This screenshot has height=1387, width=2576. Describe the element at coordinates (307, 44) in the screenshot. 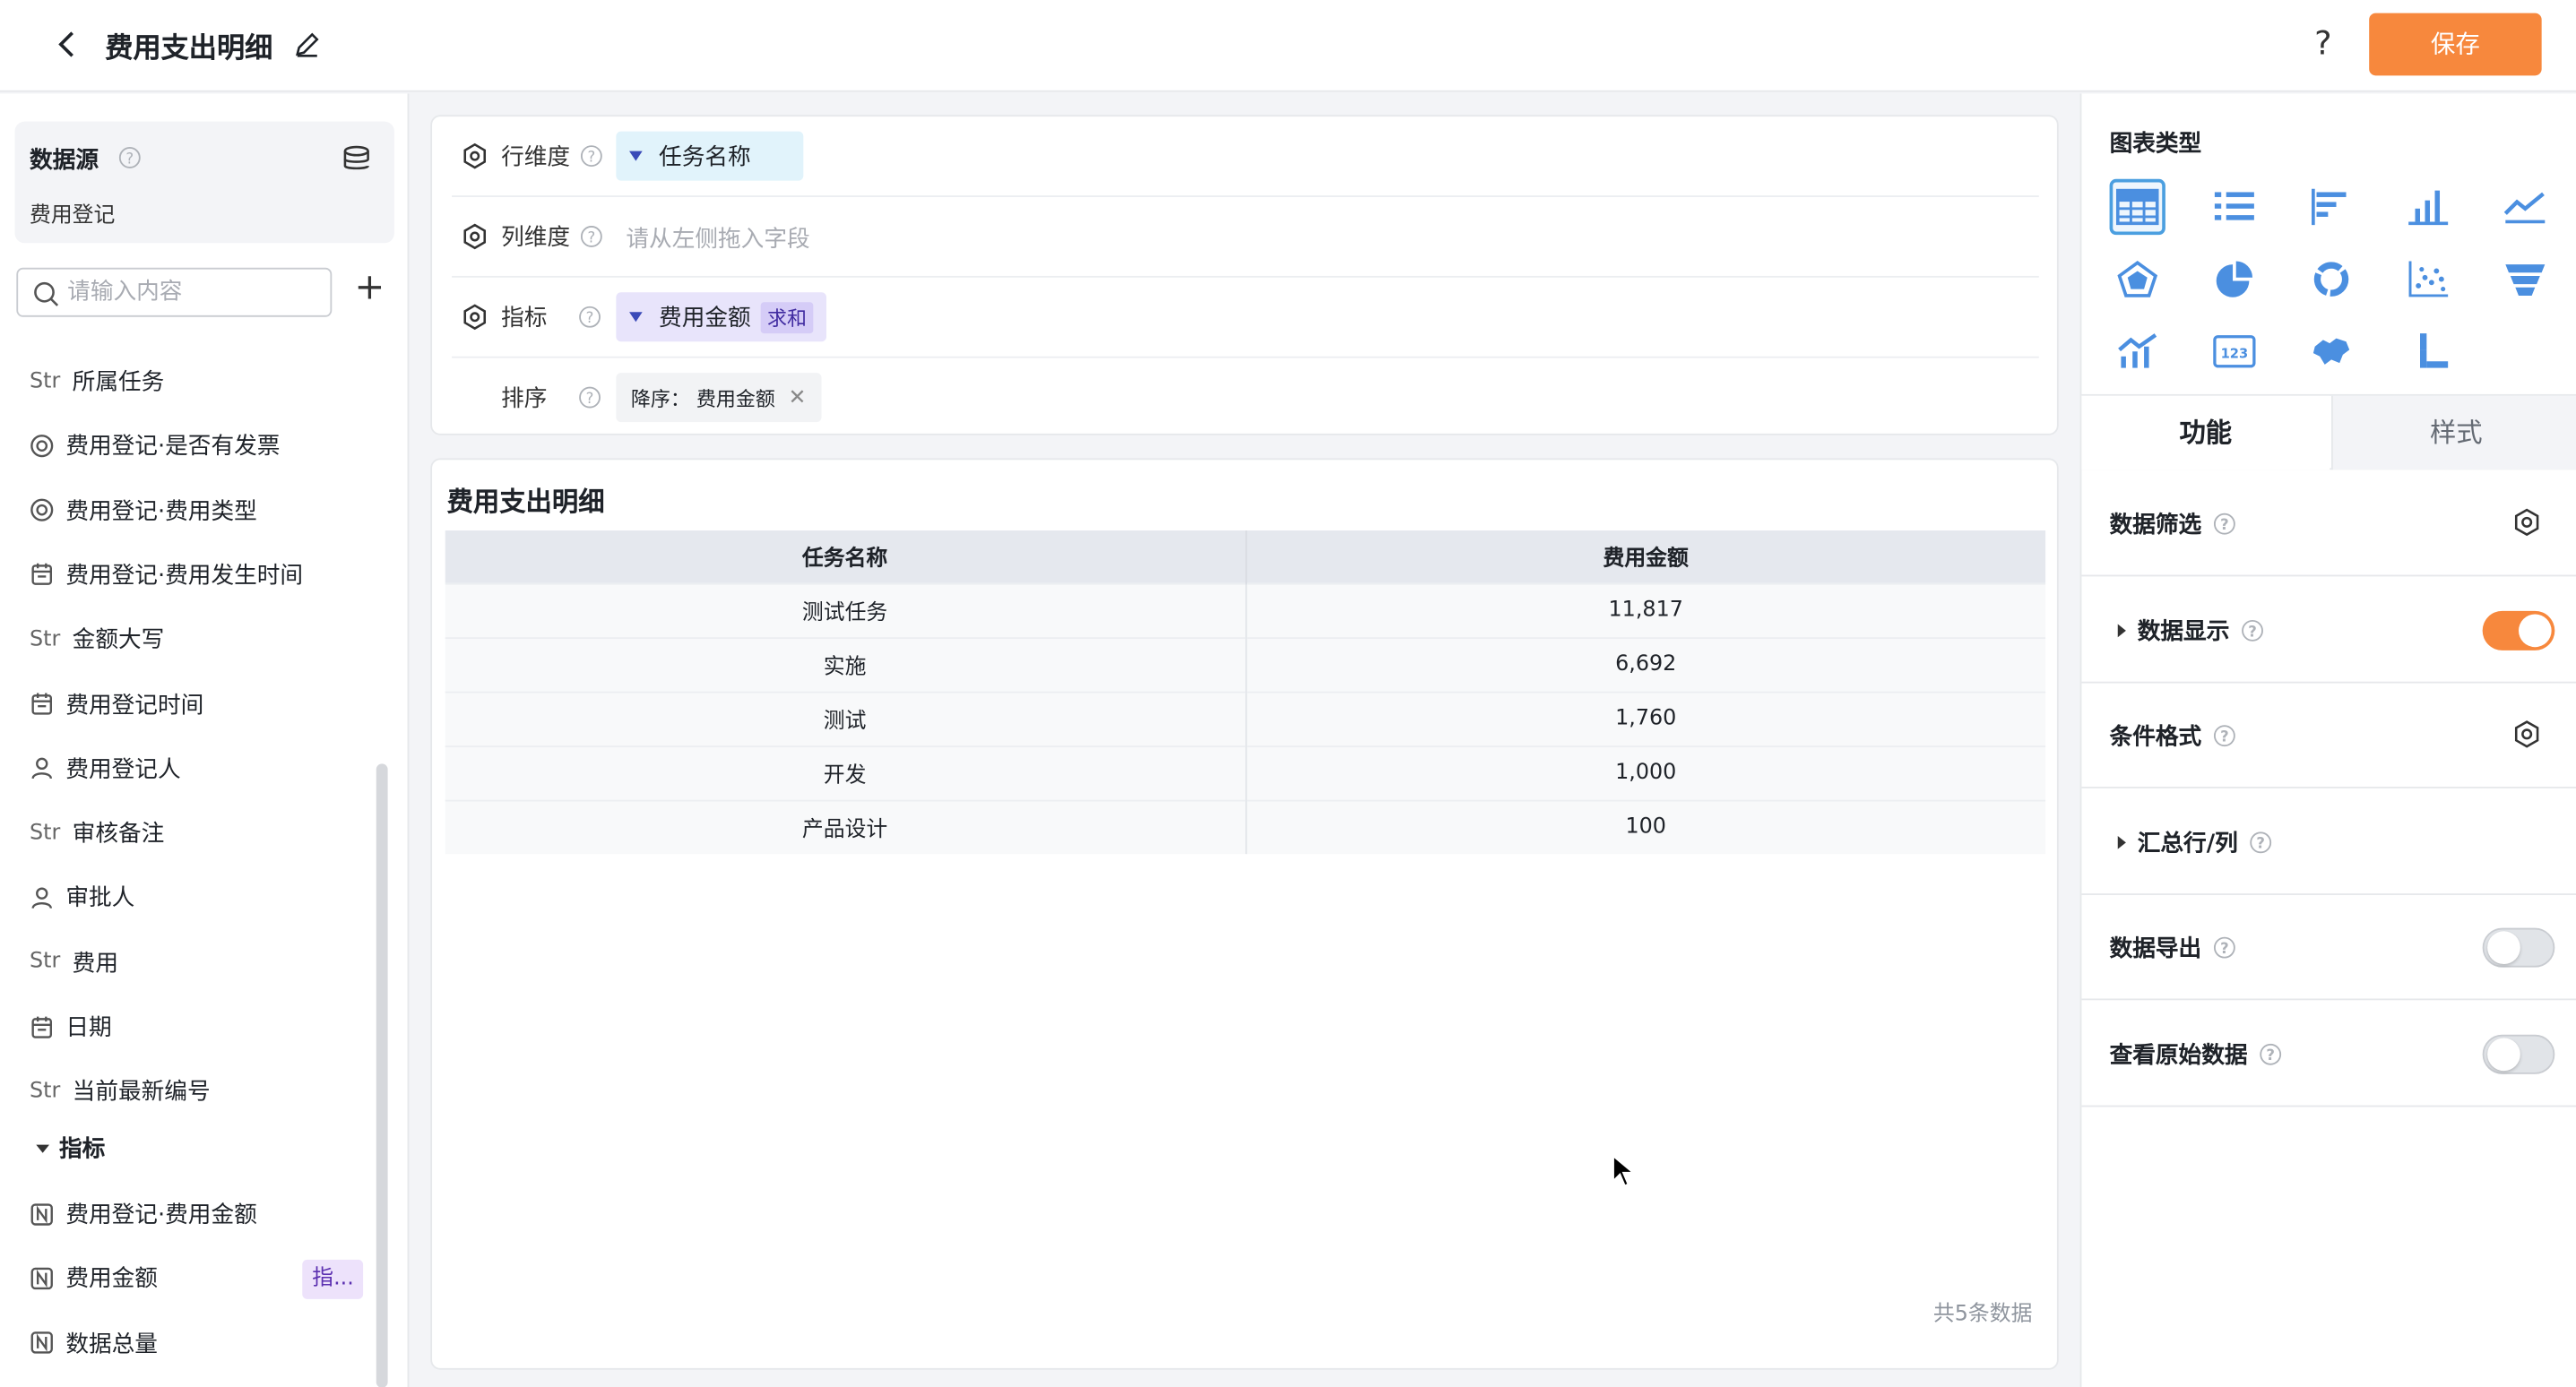

I see `edit-pencil-icon` at that location.